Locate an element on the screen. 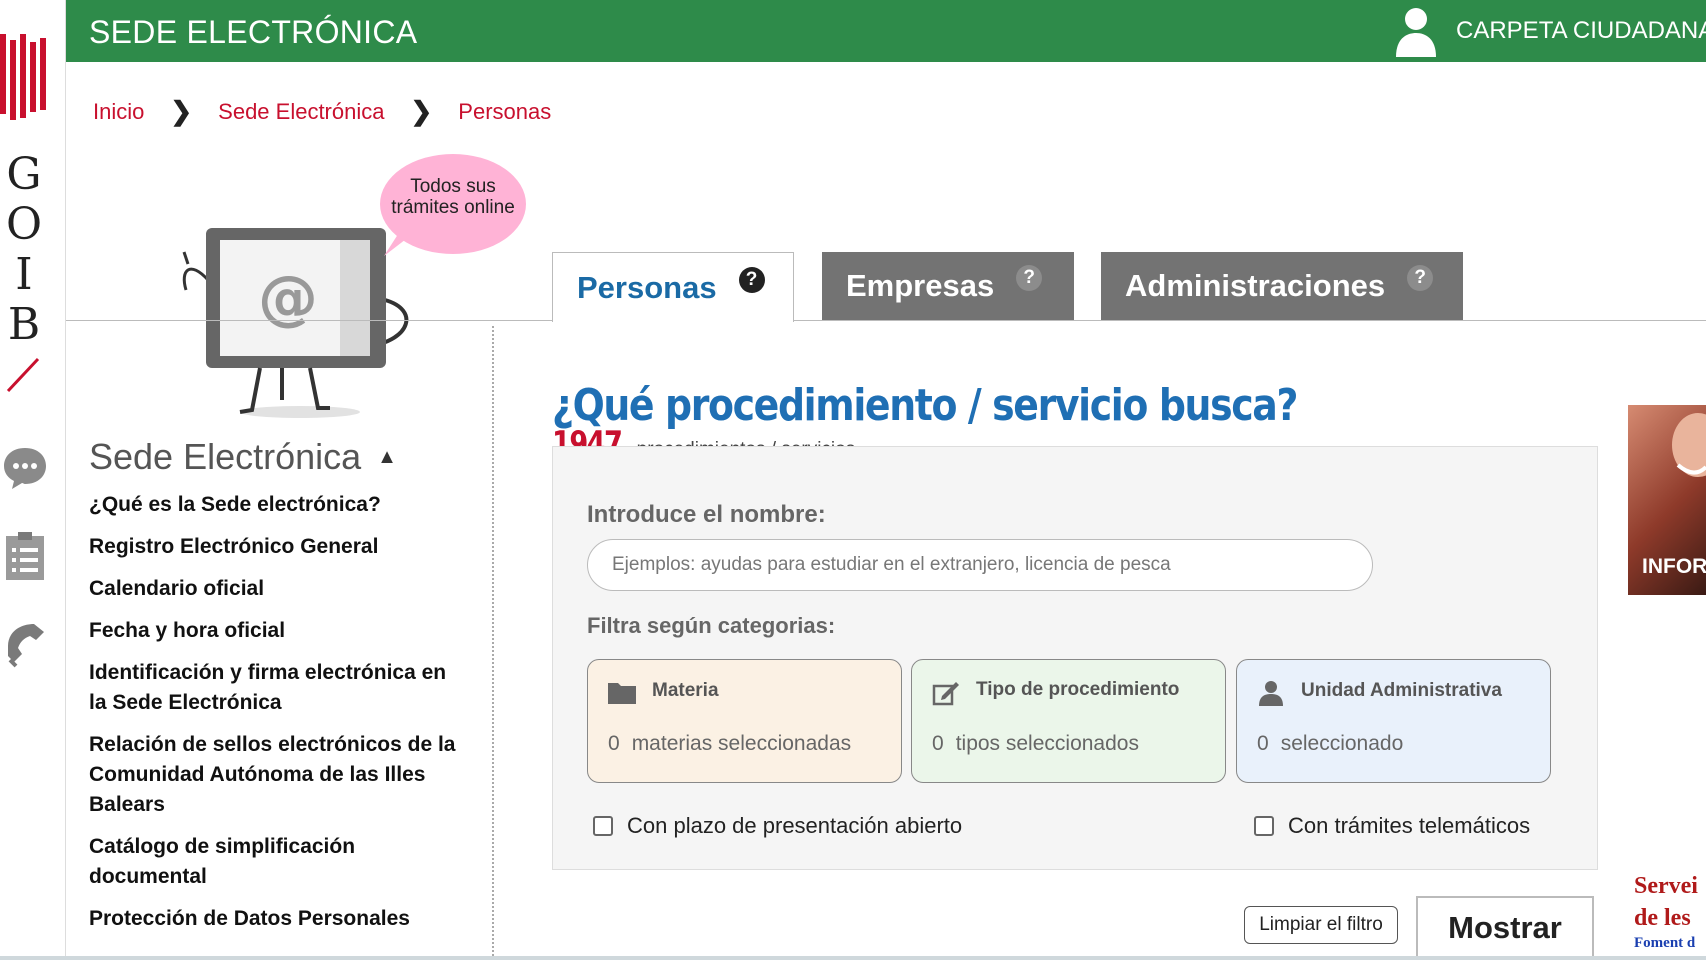 This screenshot has height=960, width=1706. breadcrumb: Inicio ❯ Sede Electrónica ❯ Personas is located at coordinates (322, 111).